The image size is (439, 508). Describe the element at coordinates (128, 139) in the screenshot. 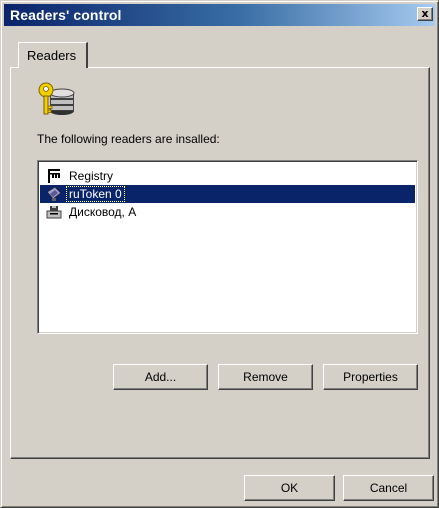

I see `installed-readers-label: The following readers are insalled:` at that location.